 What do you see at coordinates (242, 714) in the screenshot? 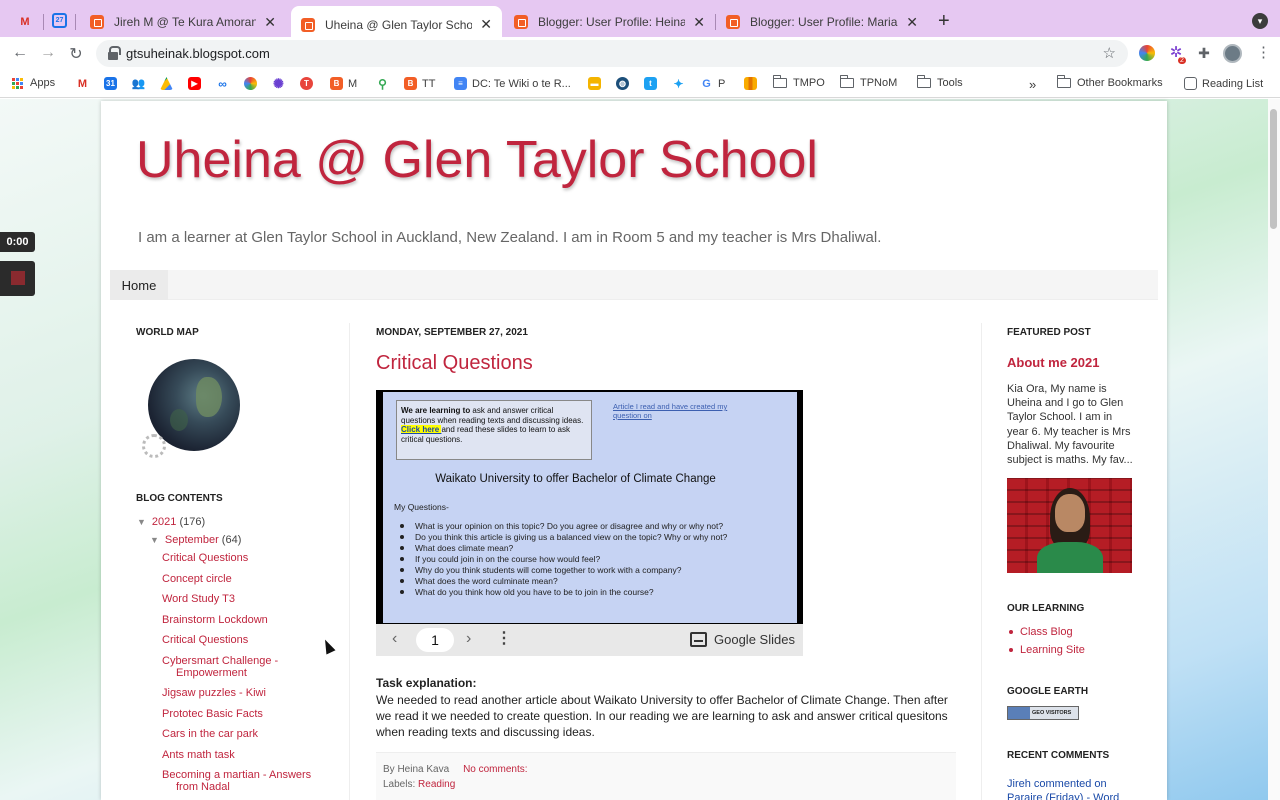
I see `archive-post-link: Prototec Basic Facts` at bounding box center [242, 714].